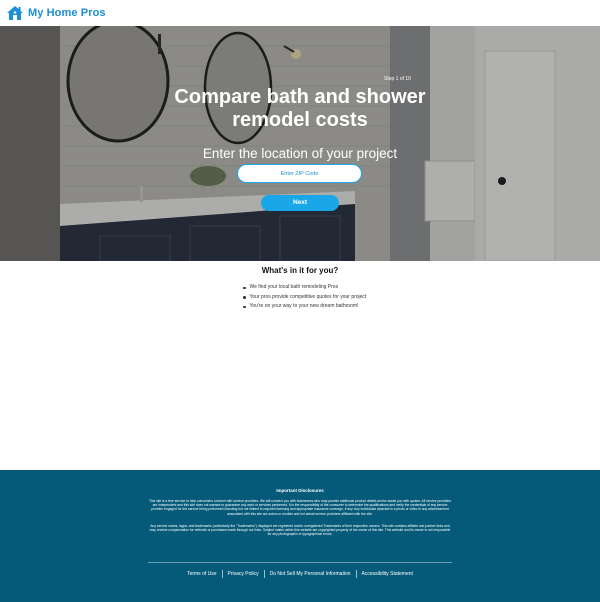  What do you see at coordinates (300, 153) in the screenshot?
I see `hero-subtitle: Enter the location of your project` at bounding box center [300, 153].